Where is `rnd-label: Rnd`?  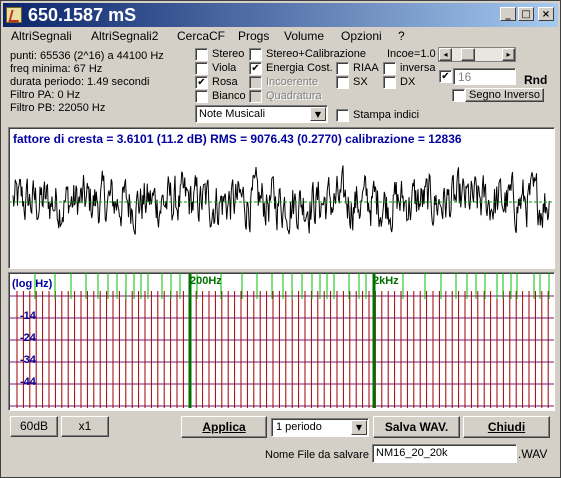
rnd-label: Rnd is located at coordinates (536, 80).